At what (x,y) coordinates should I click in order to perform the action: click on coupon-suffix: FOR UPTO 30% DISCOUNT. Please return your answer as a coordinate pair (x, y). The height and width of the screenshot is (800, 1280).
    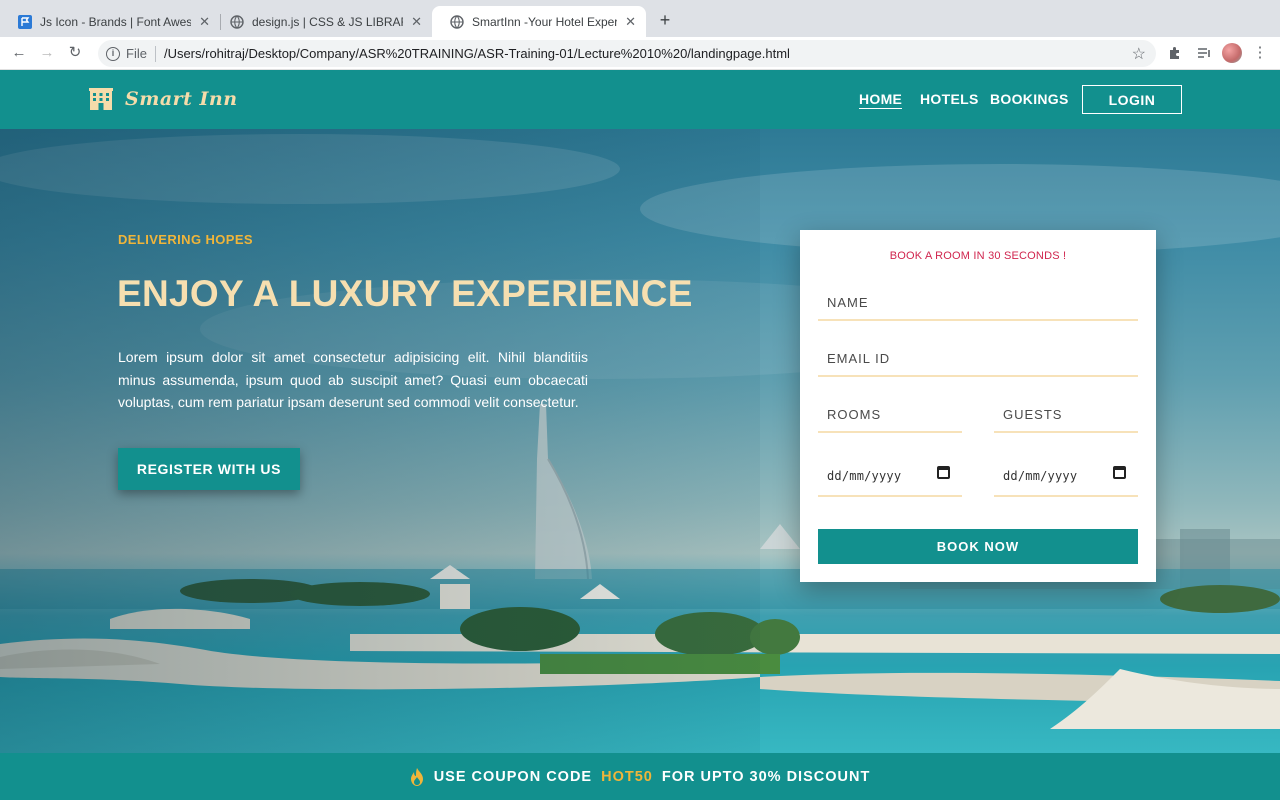
    Looking at the image, I should click on (766, 776).